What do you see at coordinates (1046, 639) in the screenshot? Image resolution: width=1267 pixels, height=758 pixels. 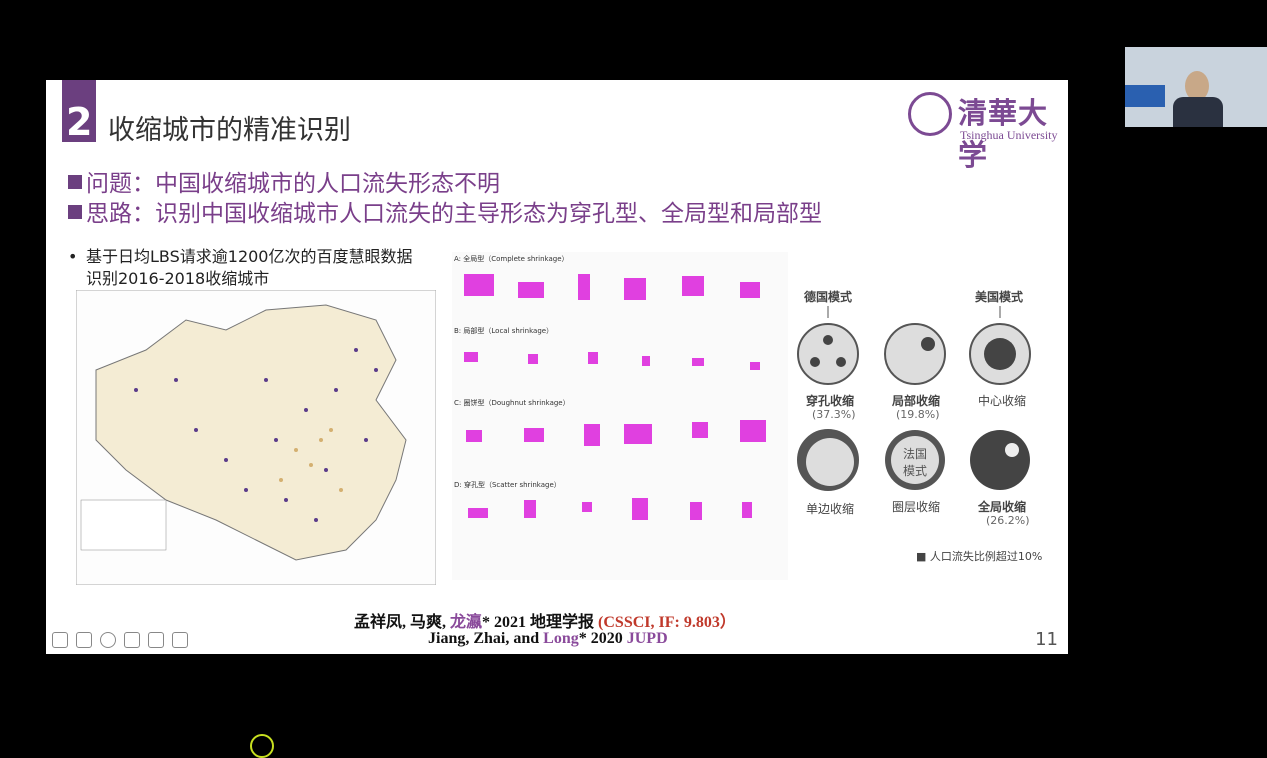 I see `page-number: 11` at bounding box center [1046, 639].